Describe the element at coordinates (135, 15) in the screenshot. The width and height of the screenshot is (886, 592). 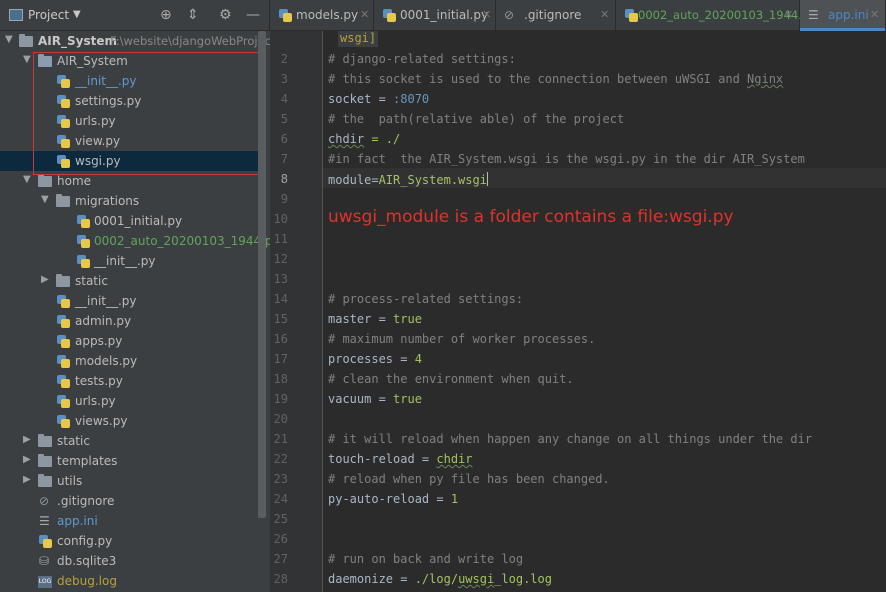
I see `project-tool-window-header: Project ▼ ⊕ ⇕ ⚙ —` at that location.